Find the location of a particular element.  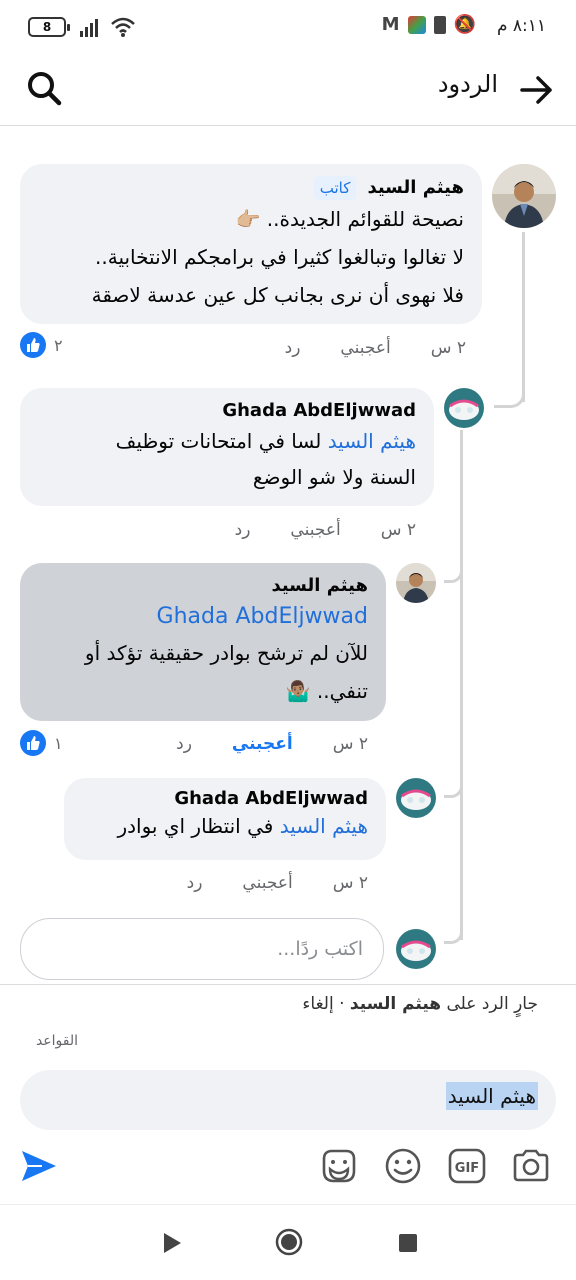

comment-text: فلا نهوى أن نرى بجانب كل عين عدسة لاصقة is located at coordinates (277, 295).